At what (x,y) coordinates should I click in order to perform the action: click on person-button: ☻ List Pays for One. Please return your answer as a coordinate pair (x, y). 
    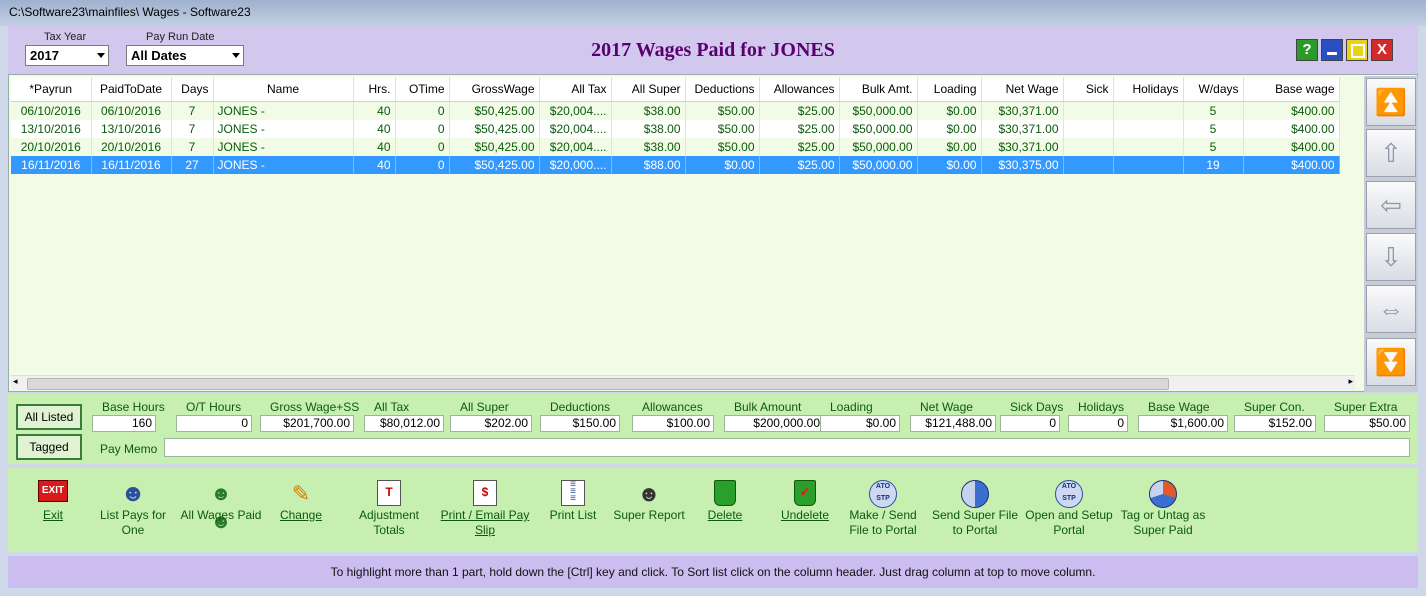
    Looking at the image, I should click on (133, 510).